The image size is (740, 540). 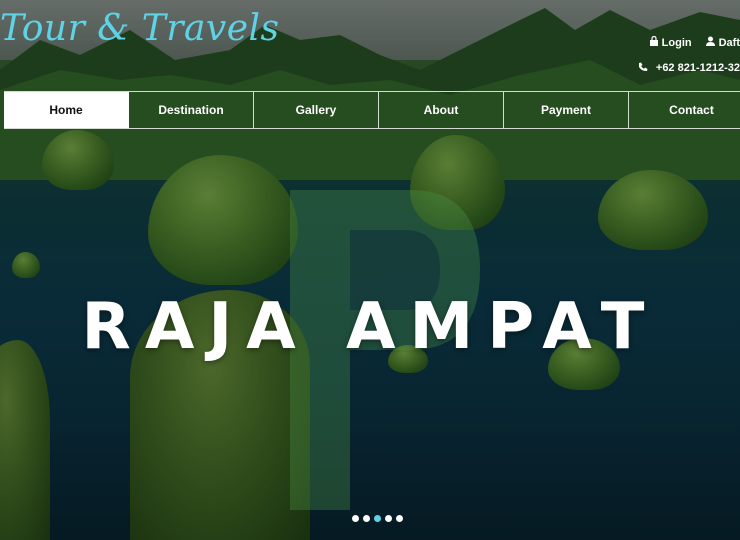 What do you see at coordinates (710, 42) in the screenshot?
I see `user-icon` at bounding box center [710, 42].